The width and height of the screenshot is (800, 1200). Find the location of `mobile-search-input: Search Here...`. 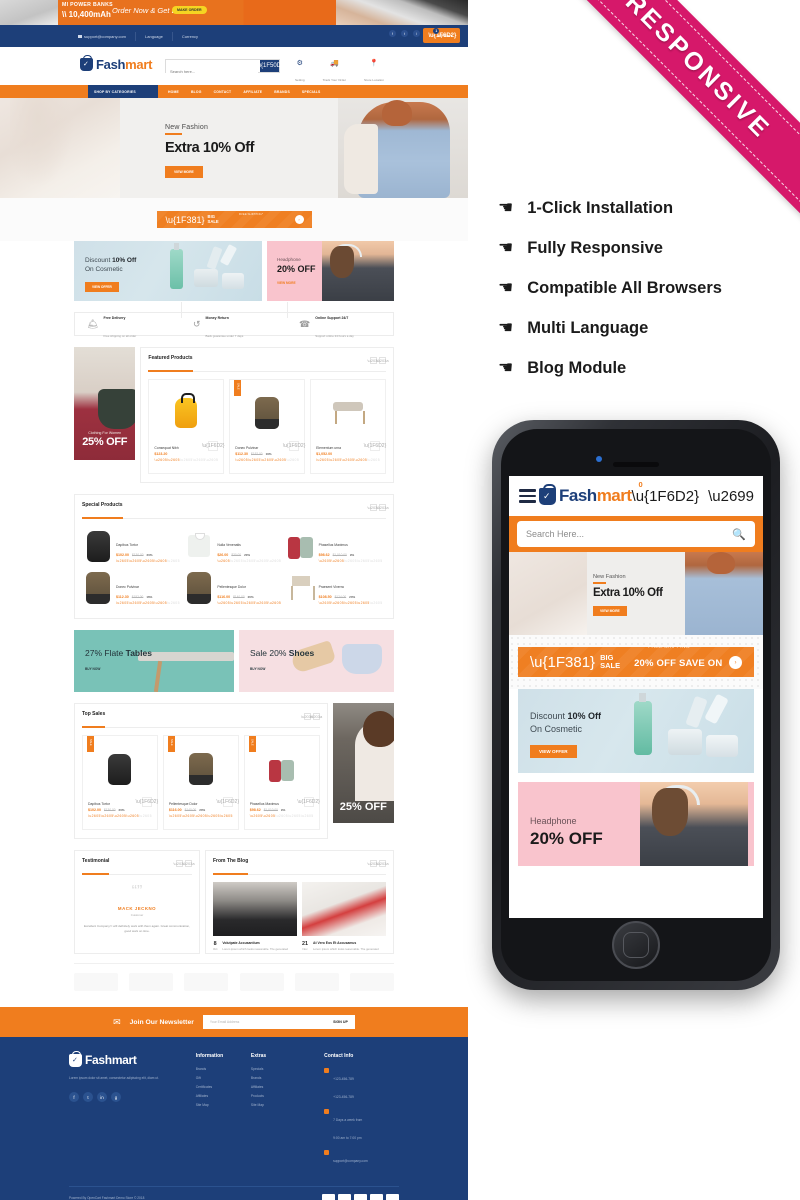

mobile-search-input: Search Here... is located at coordinates (555, 534).